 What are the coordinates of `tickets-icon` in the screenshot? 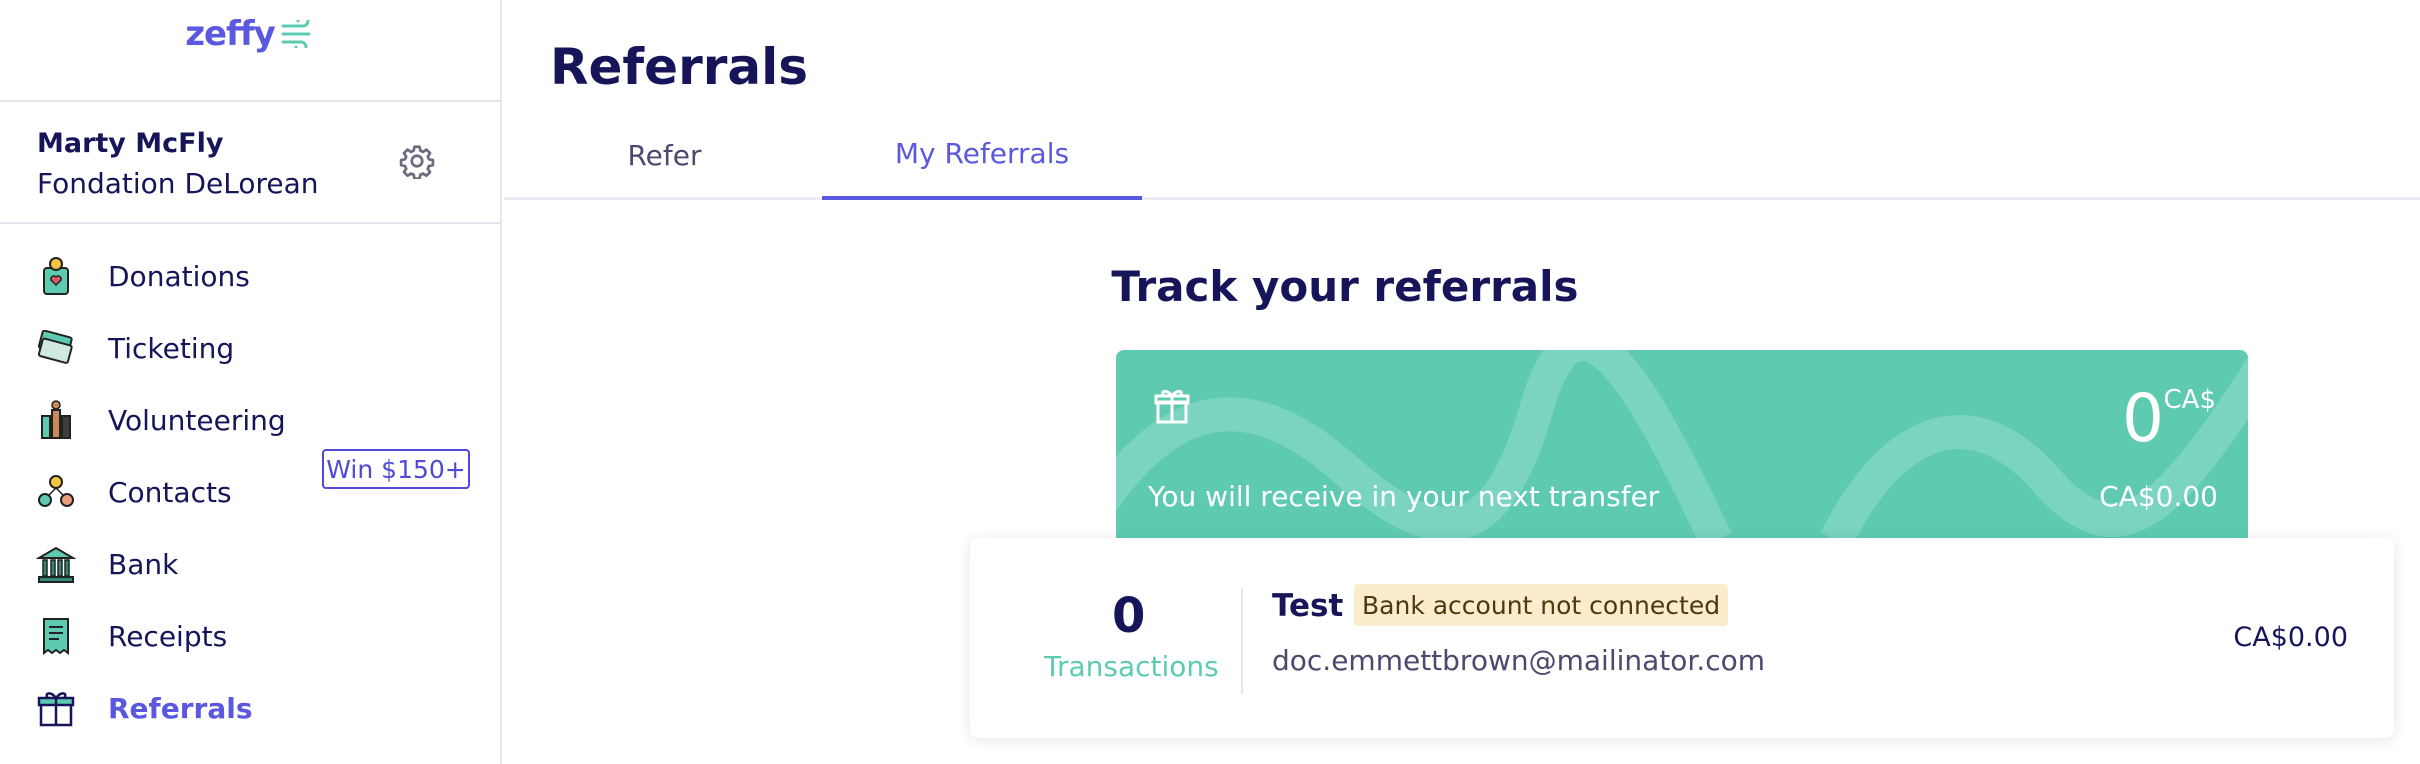 It's located at (56, 348).